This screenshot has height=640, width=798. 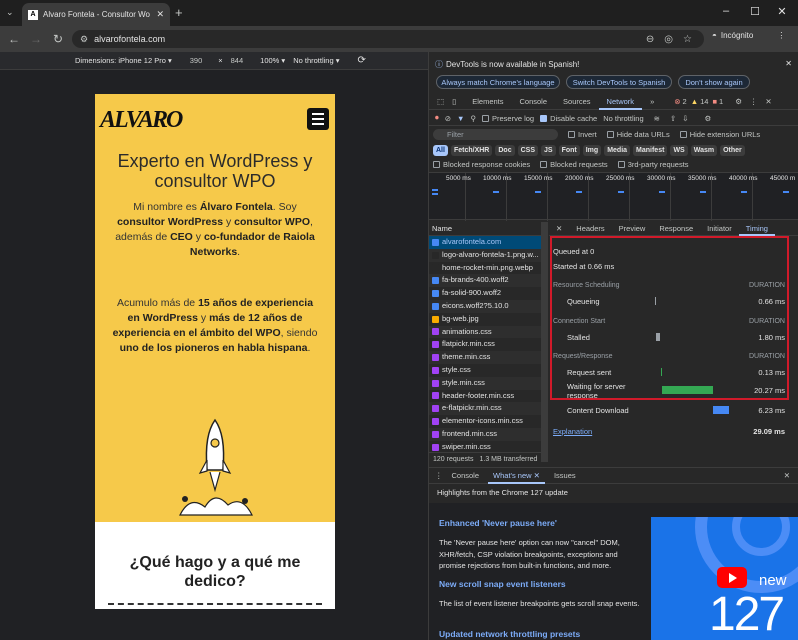 What do you see at coordinates (719, 228) in the screenshot?
I see `tab-initiator: Initiator` at bounding box center [719, 228].